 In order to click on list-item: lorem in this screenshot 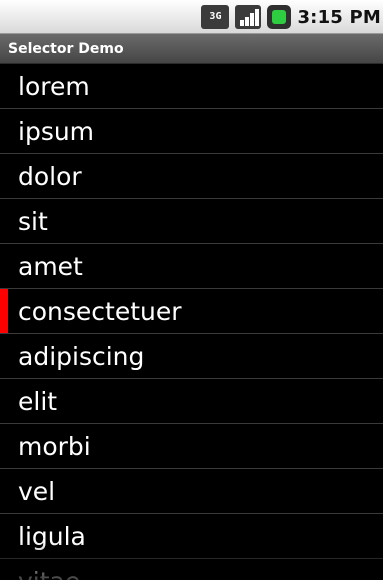, I will do `click(191, 86)`.